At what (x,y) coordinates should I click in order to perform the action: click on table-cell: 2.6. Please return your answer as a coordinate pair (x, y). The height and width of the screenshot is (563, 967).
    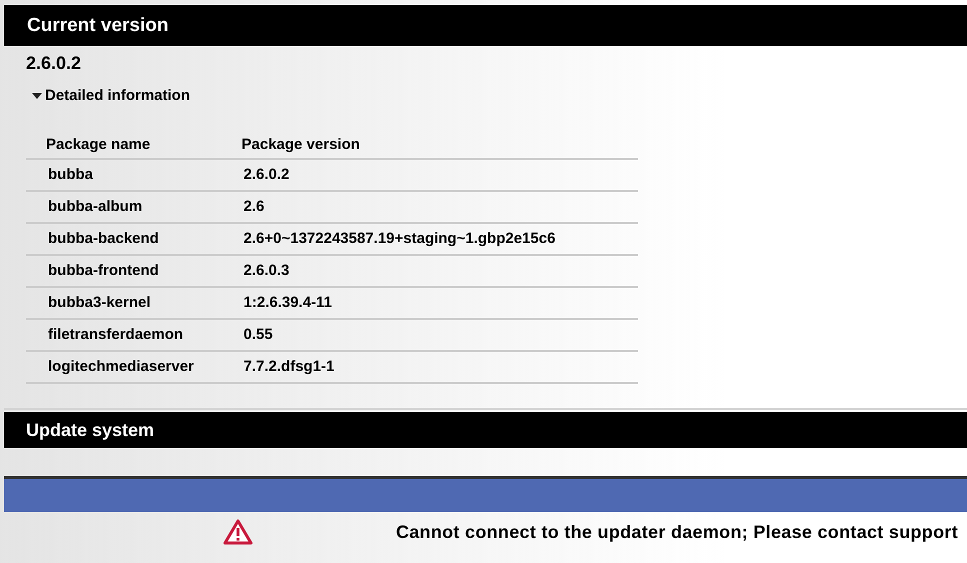
    Looking at the image, I should click on (438, 207).